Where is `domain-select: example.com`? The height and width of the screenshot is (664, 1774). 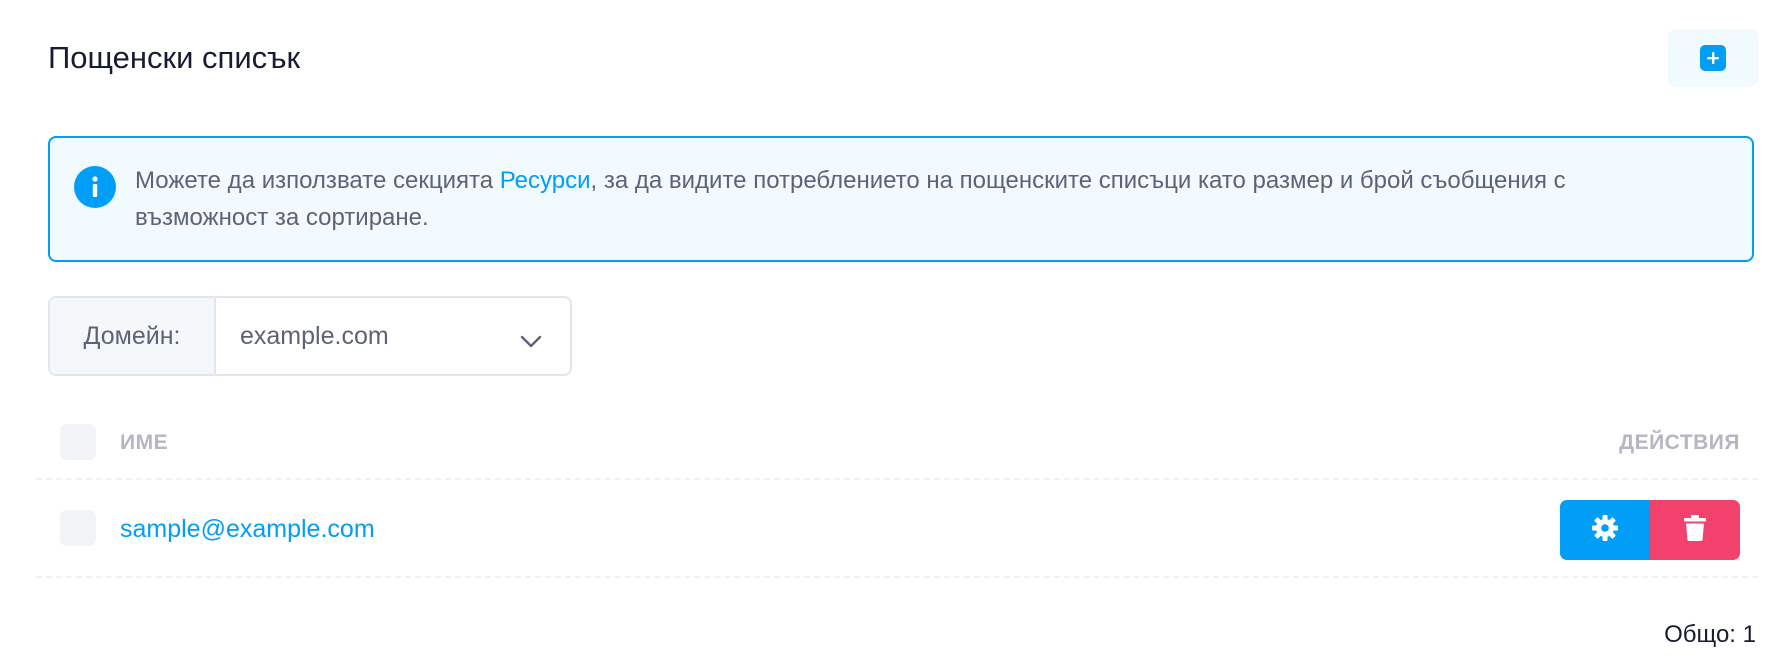
domain-select: example.com is located at coordinates (393, 336).